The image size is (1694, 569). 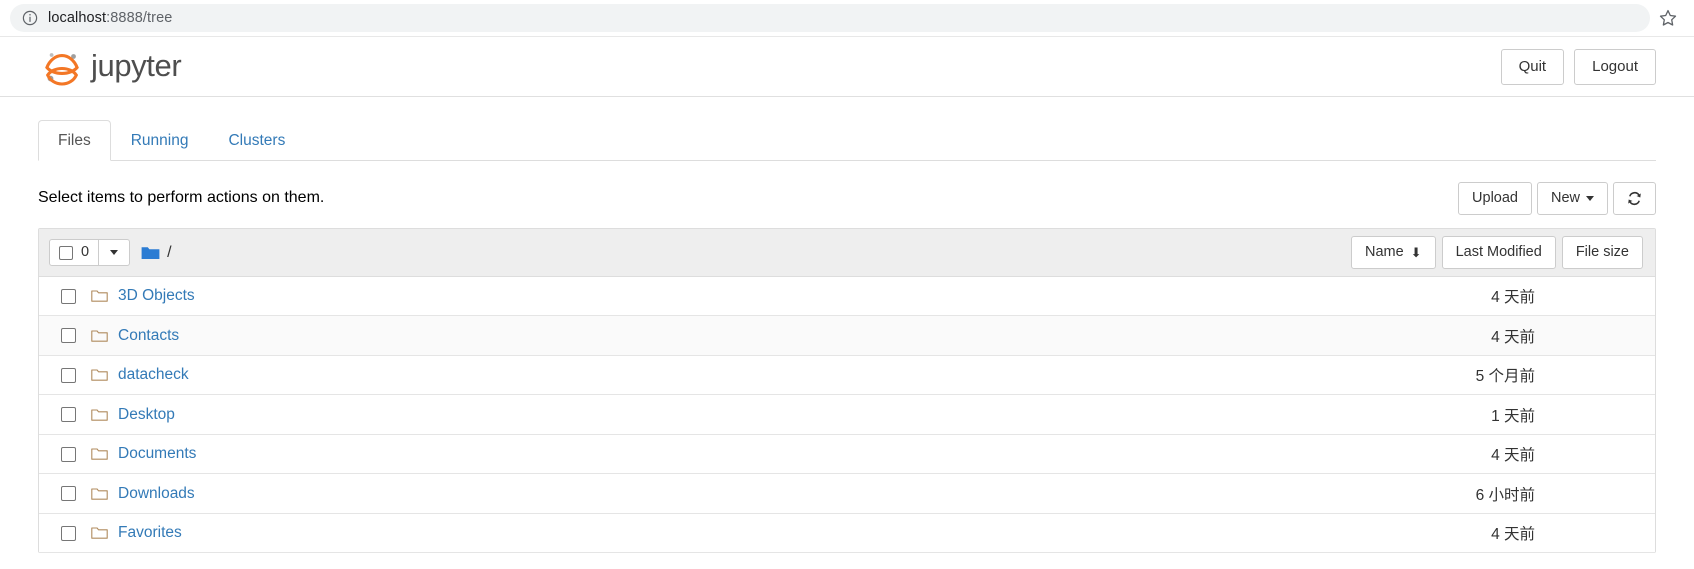 I want to click on sort-by-last-modified-button: Last Modified, so click(x=1498, y=252).